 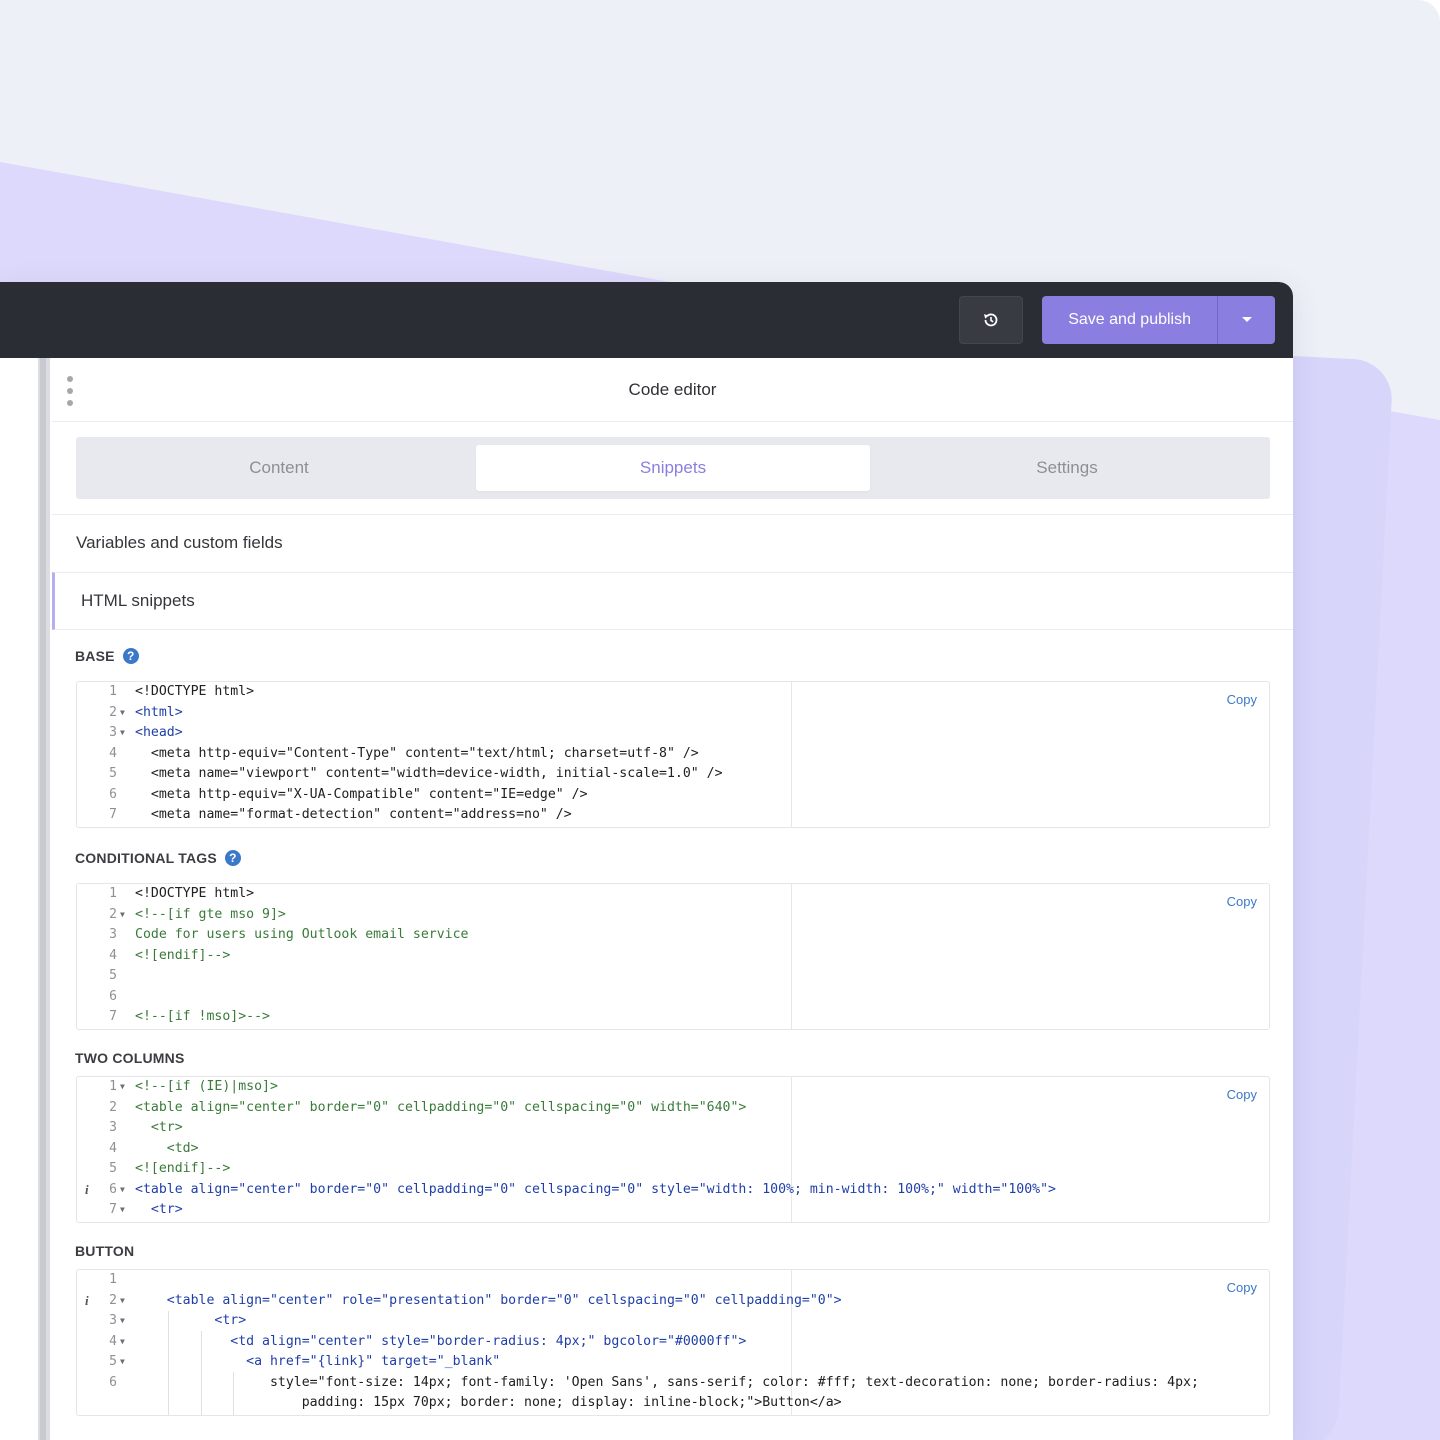 I want to click on tab-content: Content, so click(x=279, y=468).